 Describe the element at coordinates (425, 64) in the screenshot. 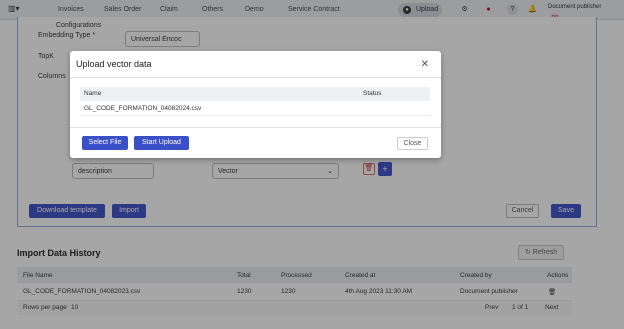

I see `close-icon: ✕` at that location.